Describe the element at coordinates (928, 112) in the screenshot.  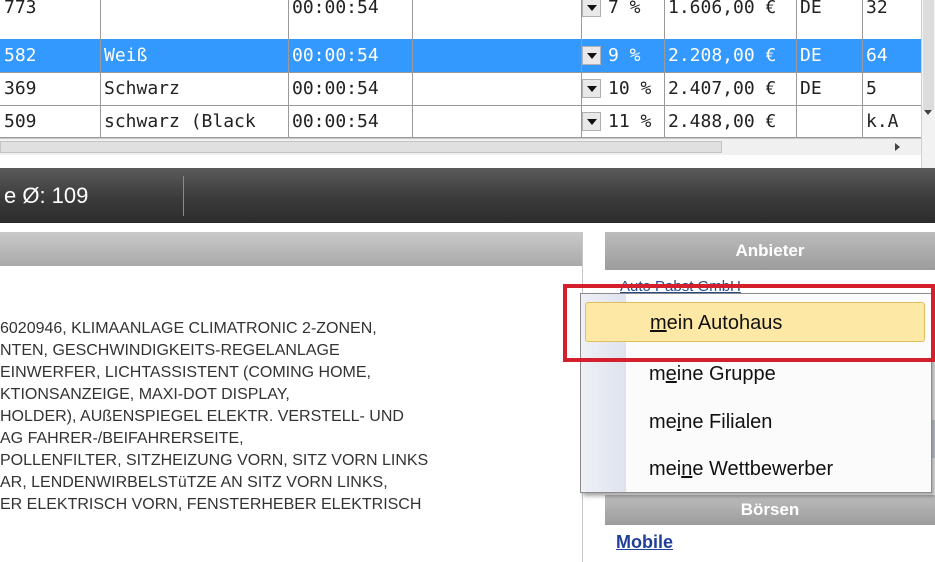
I see `scroll-down-arrow-icon` at that location.